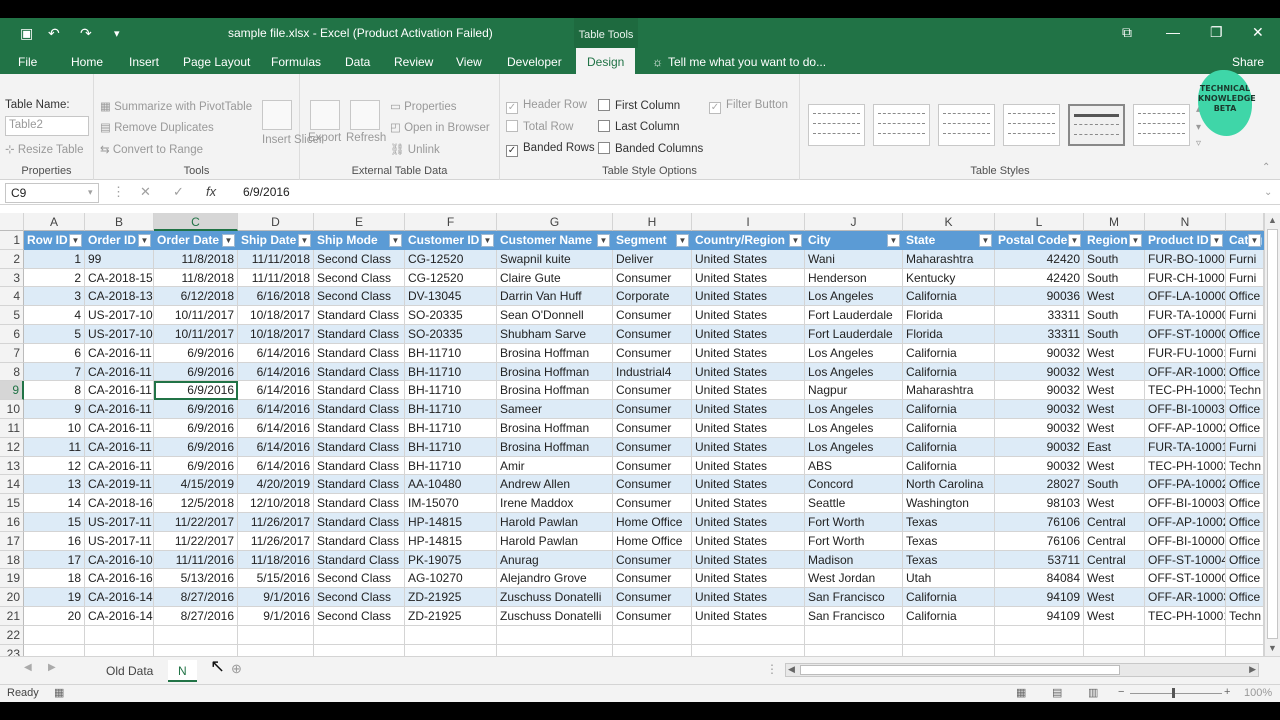 This screenshot has height=720, width=1280. Describe the element at coordinates (791, 669) in the screenshot. I see `scroll-left-icon: ◀` at that location.